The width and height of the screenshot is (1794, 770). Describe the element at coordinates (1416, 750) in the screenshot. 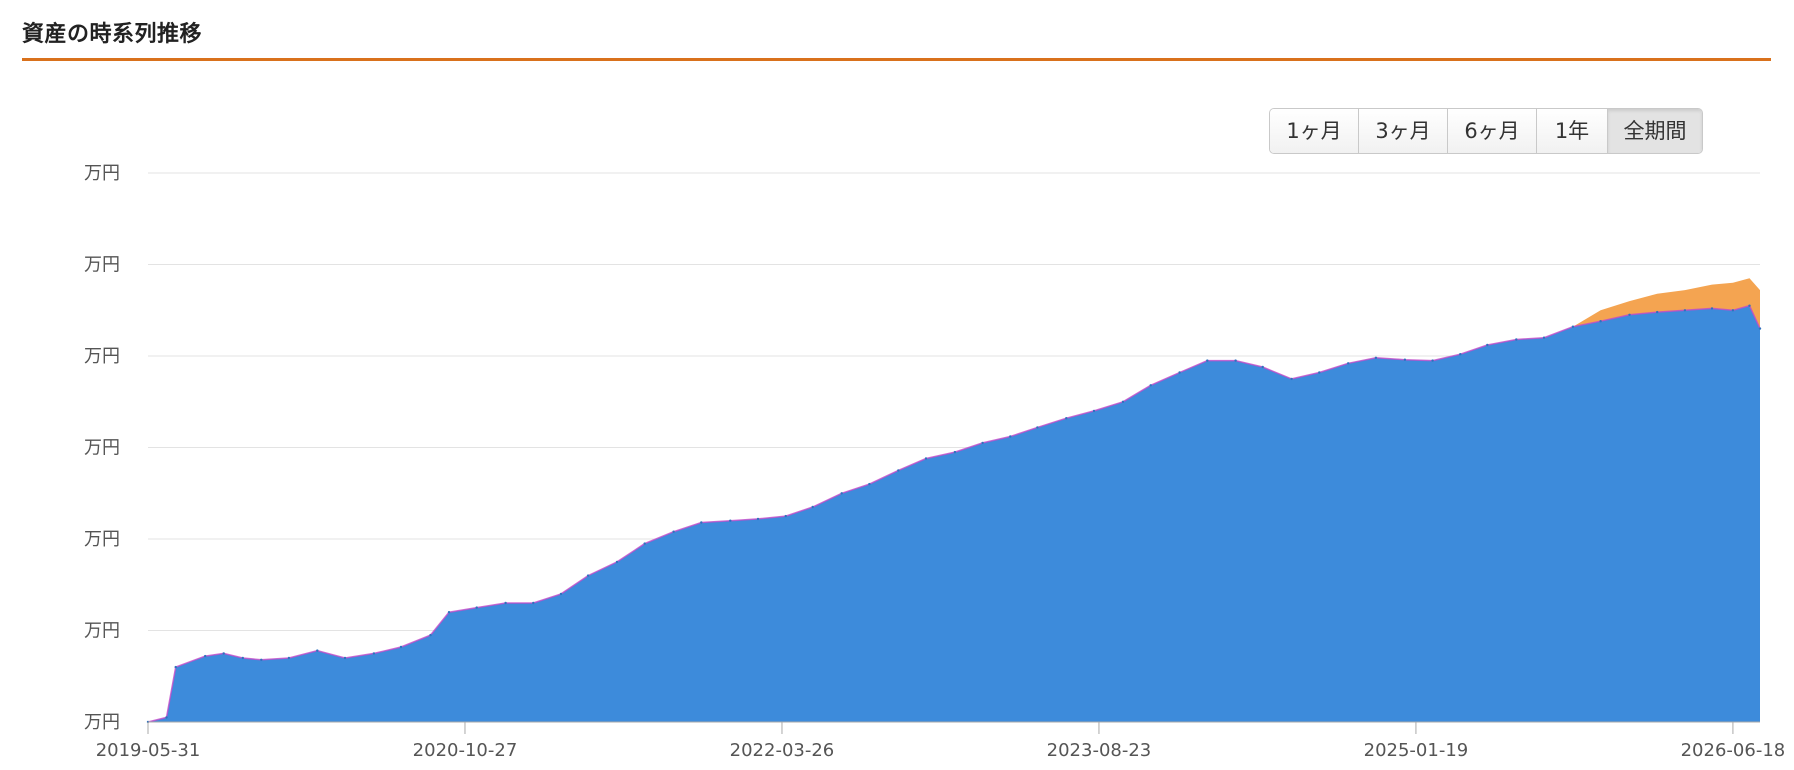

I see `x-tick-label: 2025-01-19` at that location.